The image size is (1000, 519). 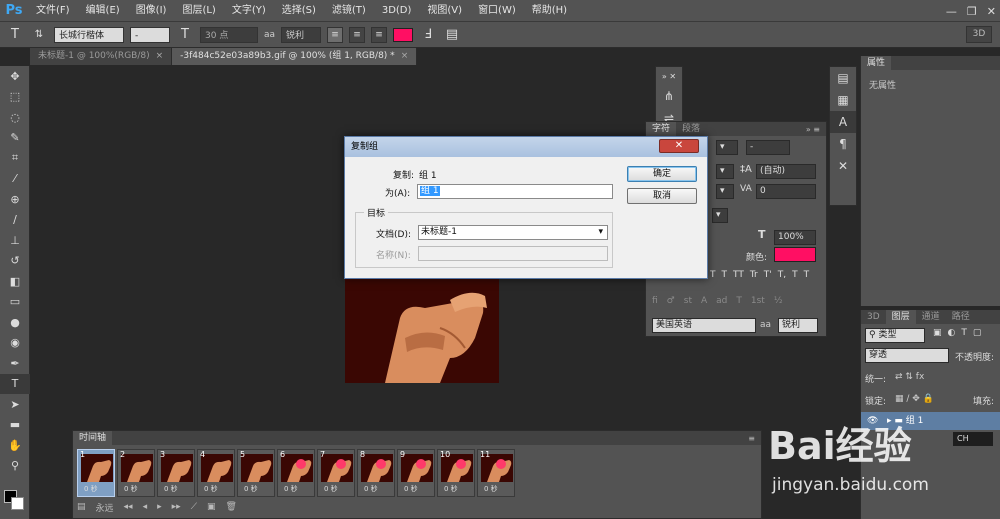 I want to click on tab-layers: 图层, so click(x=900, y=317).